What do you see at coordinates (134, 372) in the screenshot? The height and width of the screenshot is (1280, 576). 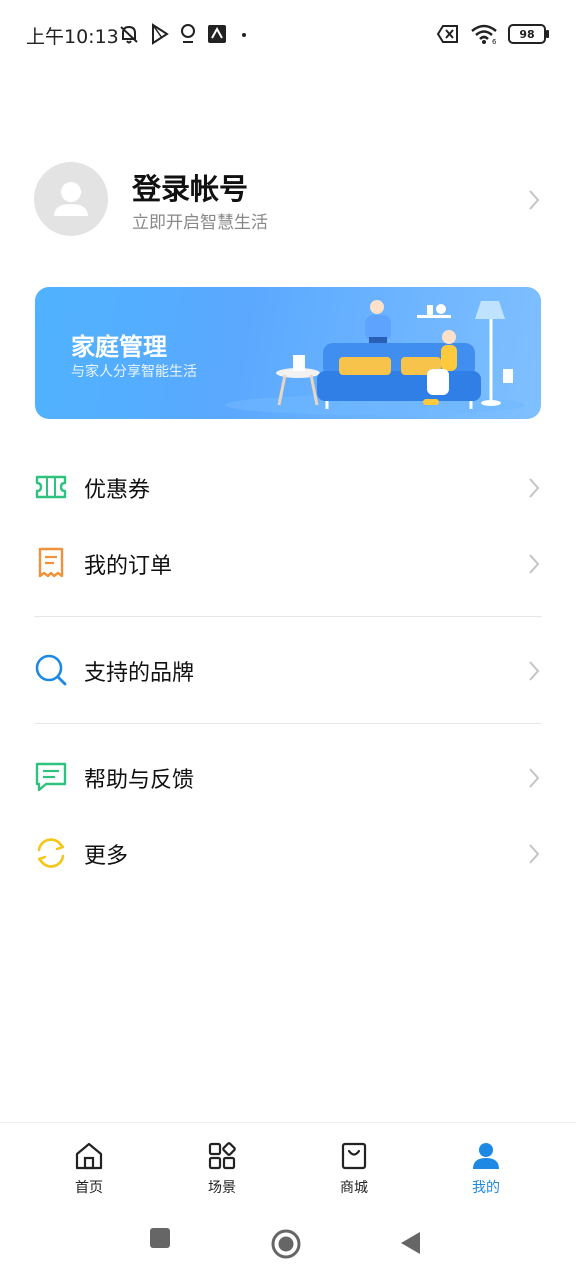 I see `banner-subtitle: 与家人分享智能生活` at bounding box center [134, 372].